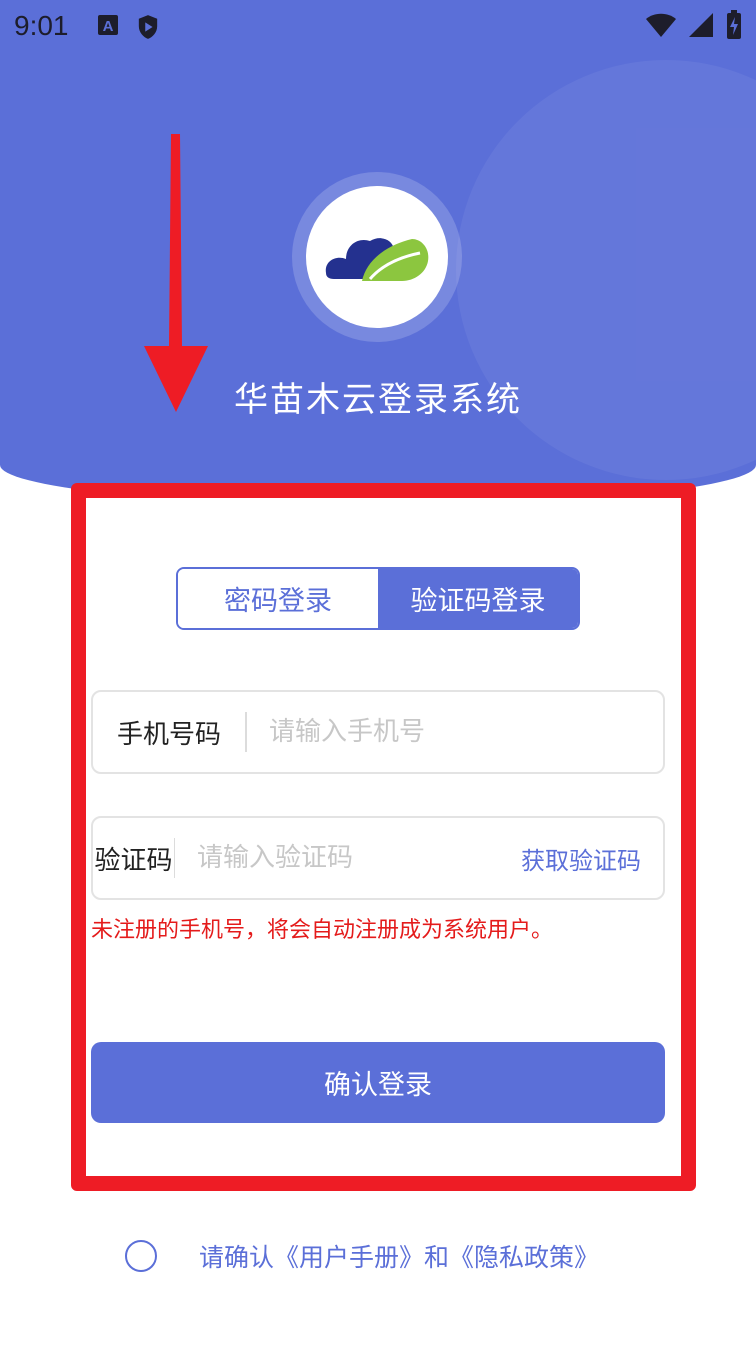 The height and width of the screenshot is (1345, 756). Describe the element at coordinates (701, 27) in the screenshot. I see `cellular-signal-icon` at that location.